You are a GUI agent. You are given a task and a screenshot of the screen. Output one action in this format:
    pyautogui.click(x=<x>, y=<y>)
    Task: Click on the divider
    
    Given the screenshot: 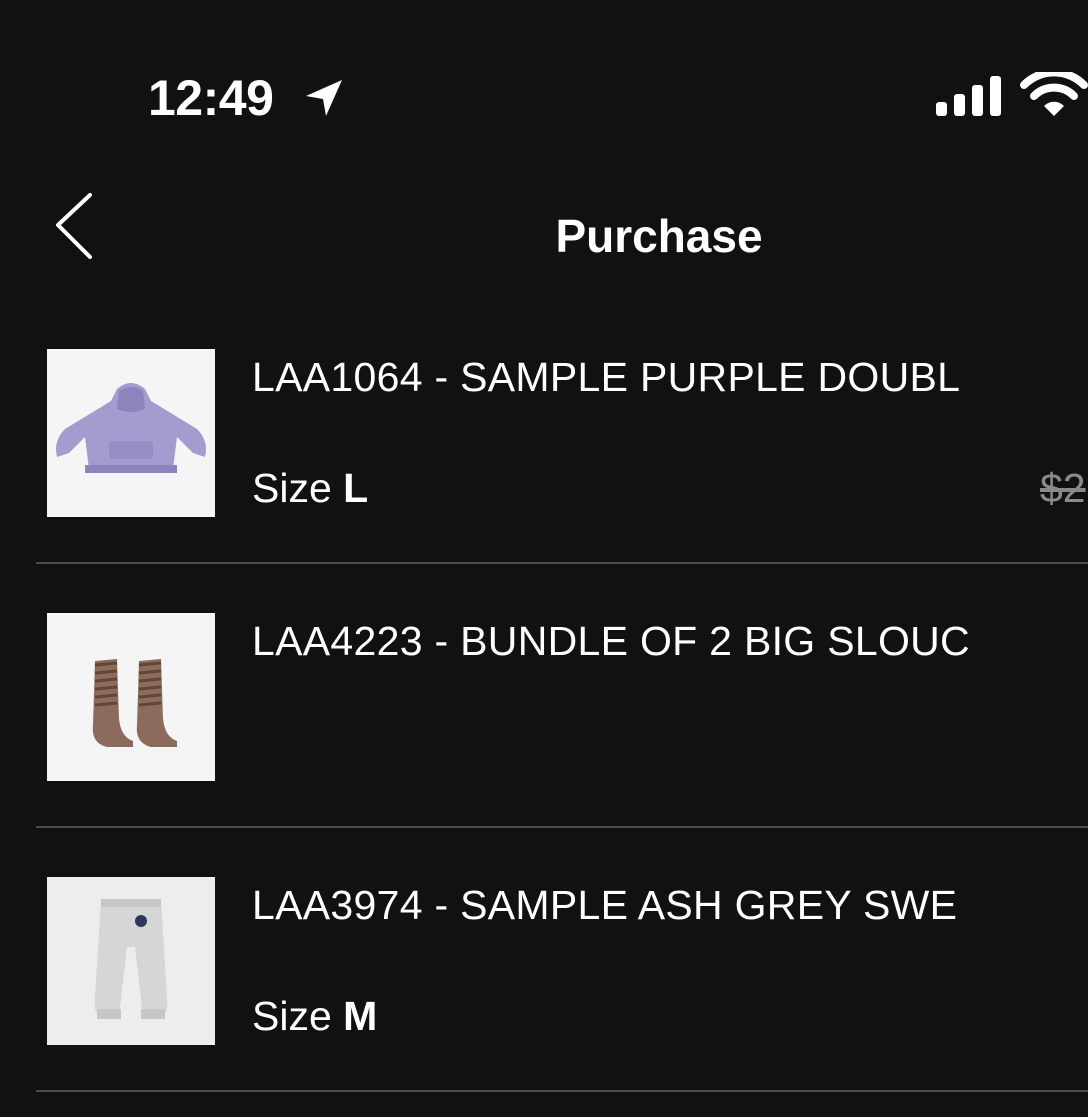 What is the action you would take?
    pyautogui.click(x=562, y=1091)
    